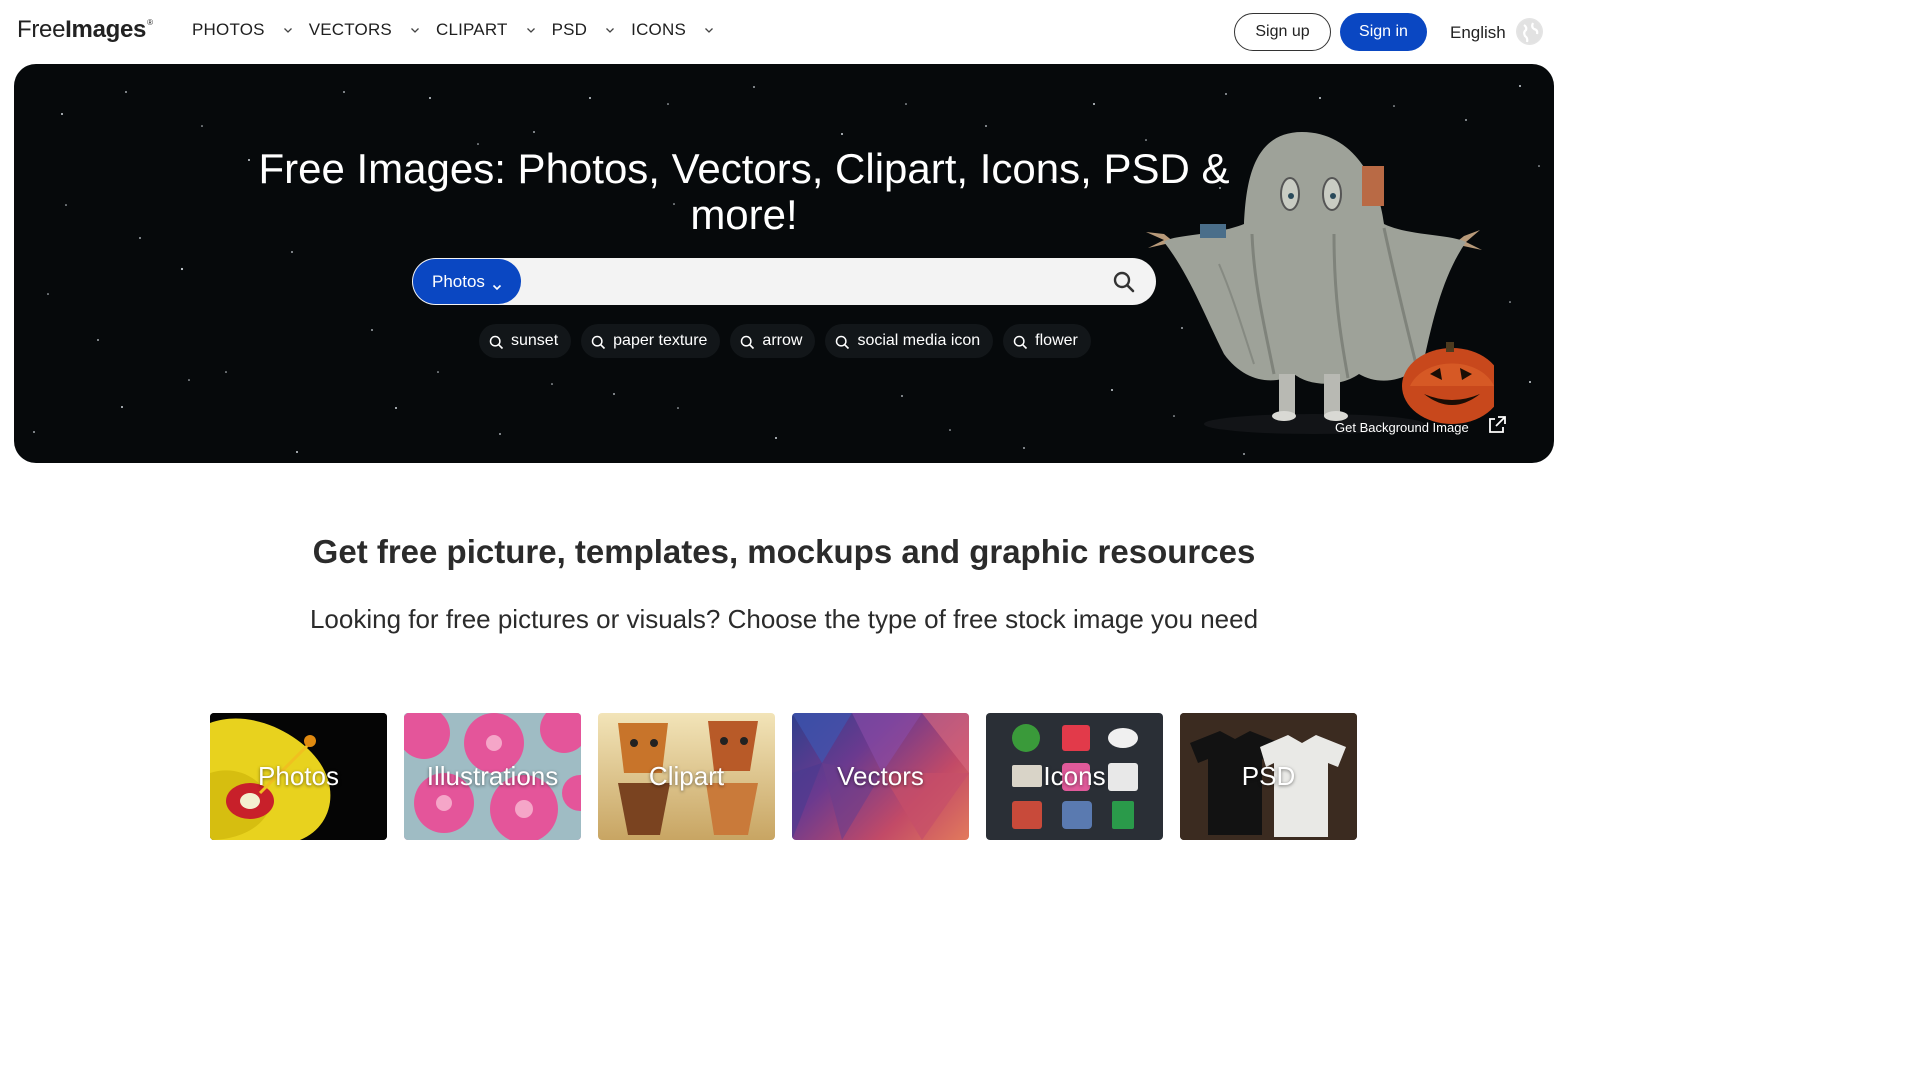 This screenshot has width=1920, height=1080. I want to click on category-label: Icons, so click(1074, 776).